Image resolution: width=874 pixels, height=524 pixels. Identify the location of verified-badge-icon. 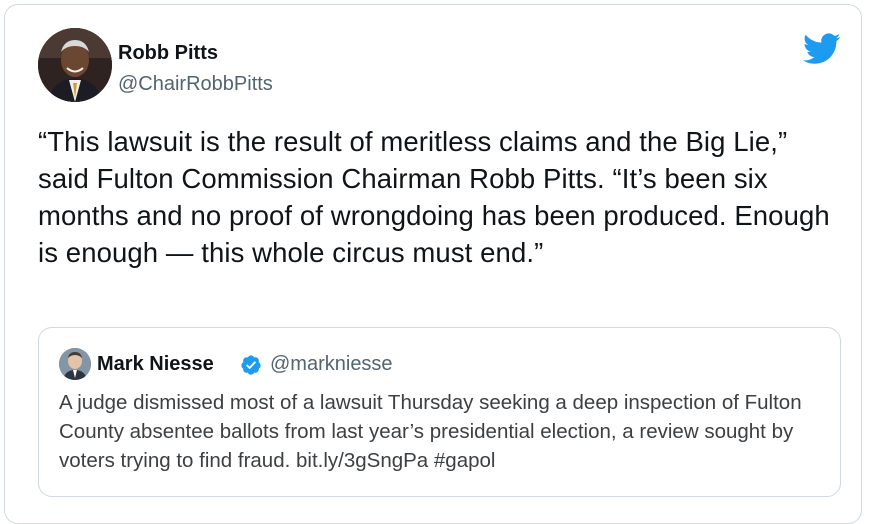
(251, 365).